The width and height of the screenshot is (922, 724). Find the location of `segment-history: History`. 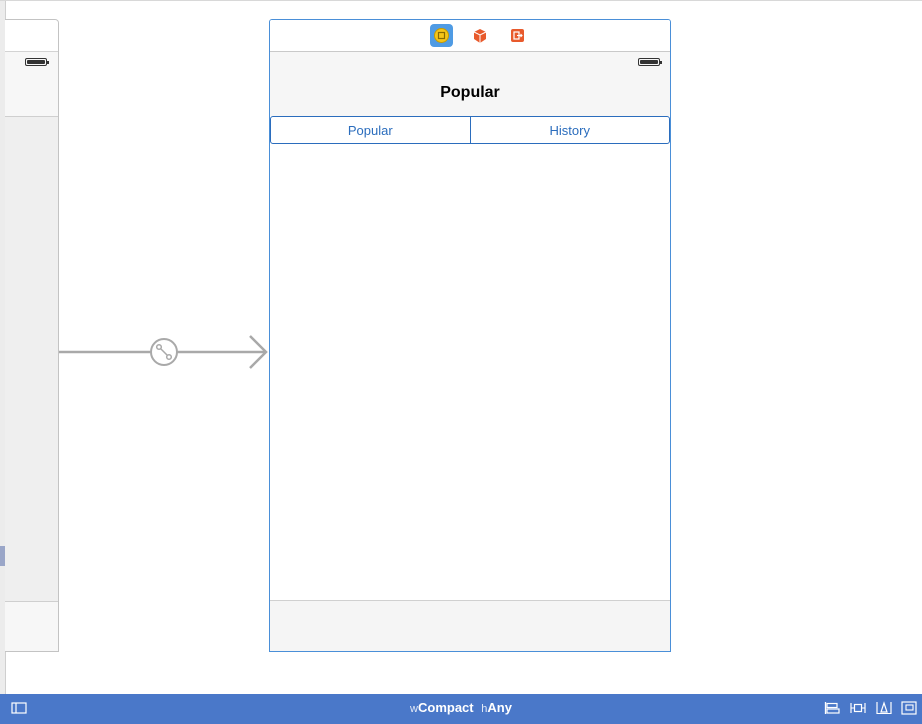

segment-history: History is located at coordinates (569, 130).